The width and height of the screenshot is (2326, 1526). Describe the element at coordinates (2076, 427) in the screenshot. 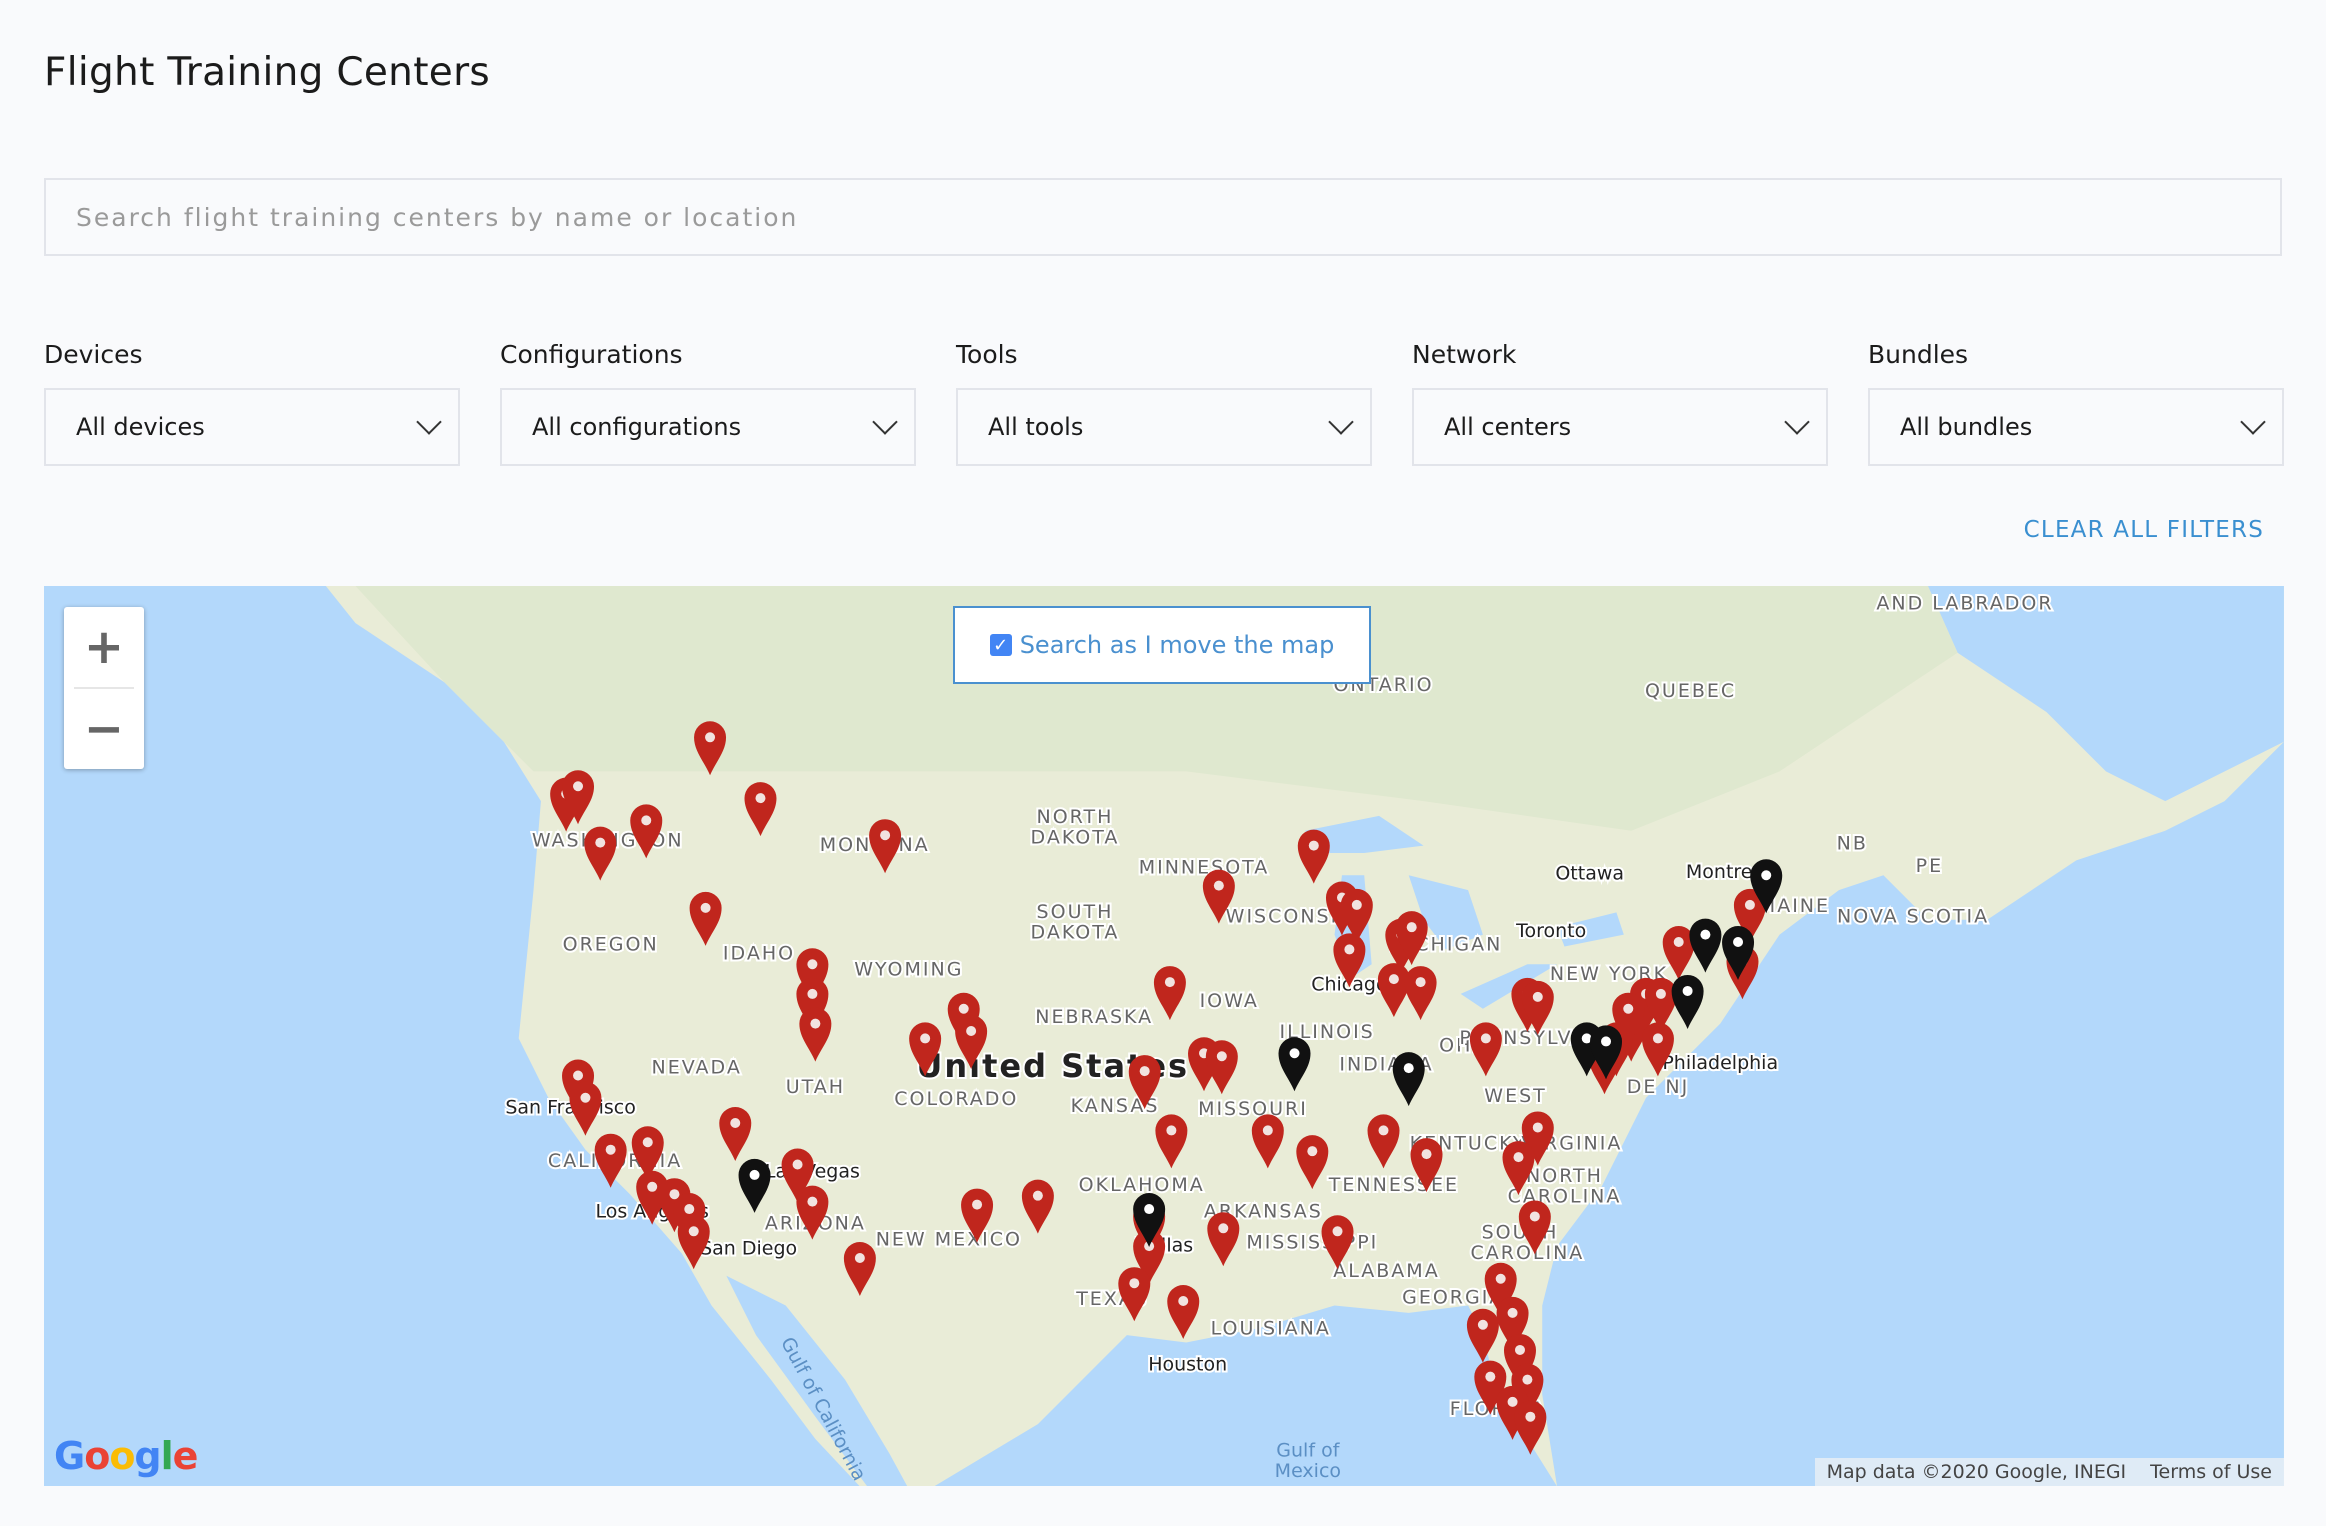

I see `bundles-select: All bundles` at that location.